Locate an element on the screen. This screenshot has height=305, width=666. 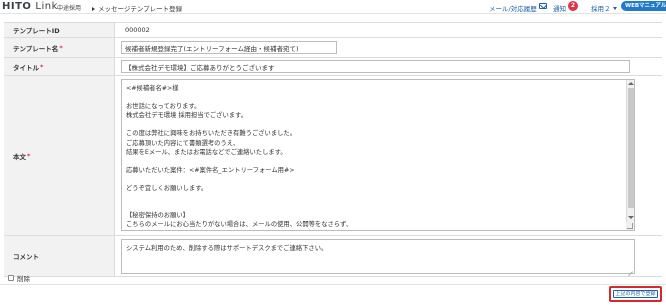
body-line: こちらのメールにお心当たりがない場合は、メールの使用、公開等をなさらず、 is located at coordinates (239, 225).